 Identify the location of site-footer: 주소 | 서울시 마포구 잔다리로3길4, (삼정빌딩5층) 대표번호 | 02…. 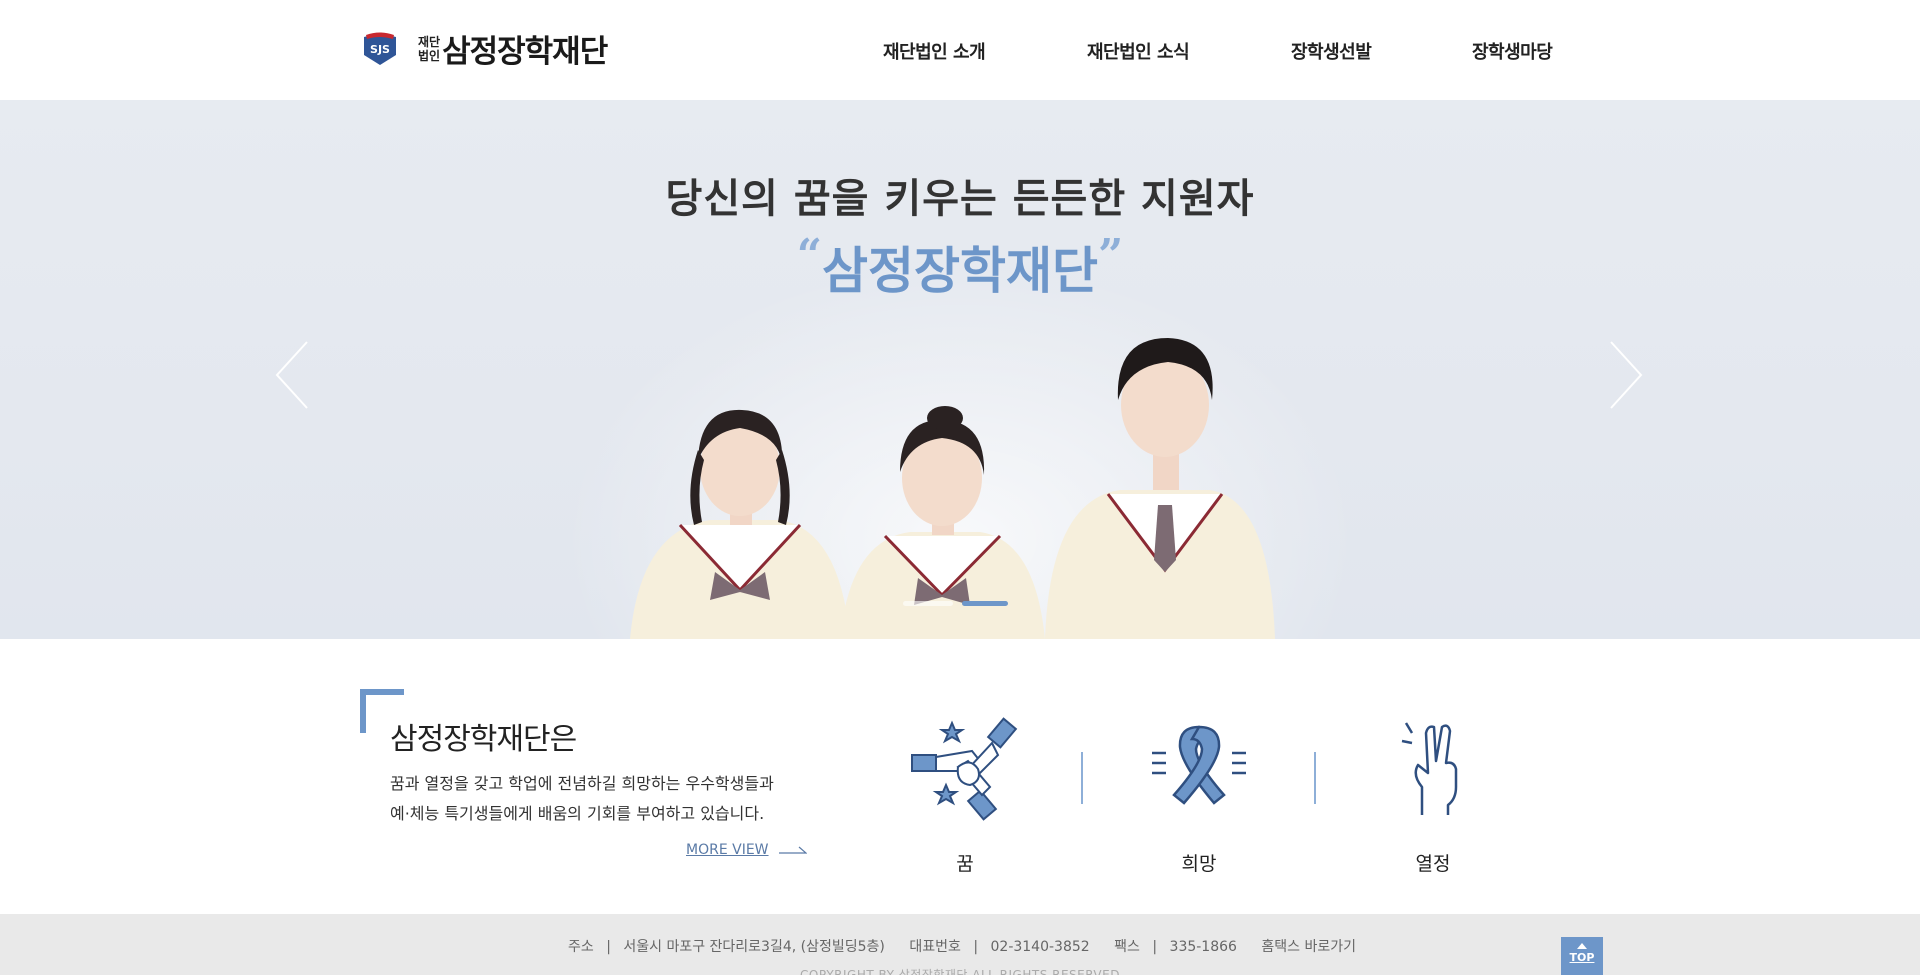
(960, 944).